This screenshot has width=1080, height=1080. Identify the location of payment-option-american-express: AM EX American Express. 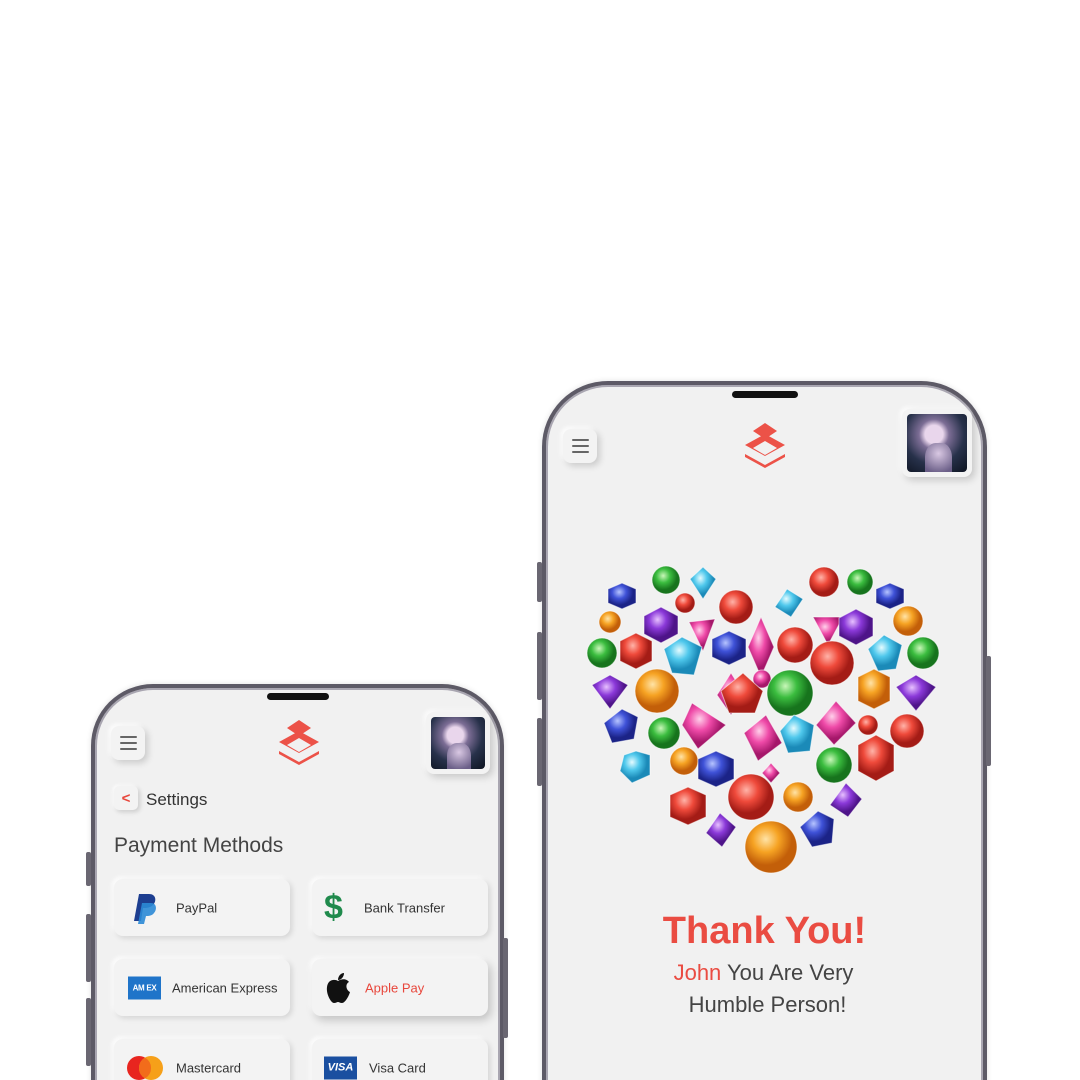
(202, 987).